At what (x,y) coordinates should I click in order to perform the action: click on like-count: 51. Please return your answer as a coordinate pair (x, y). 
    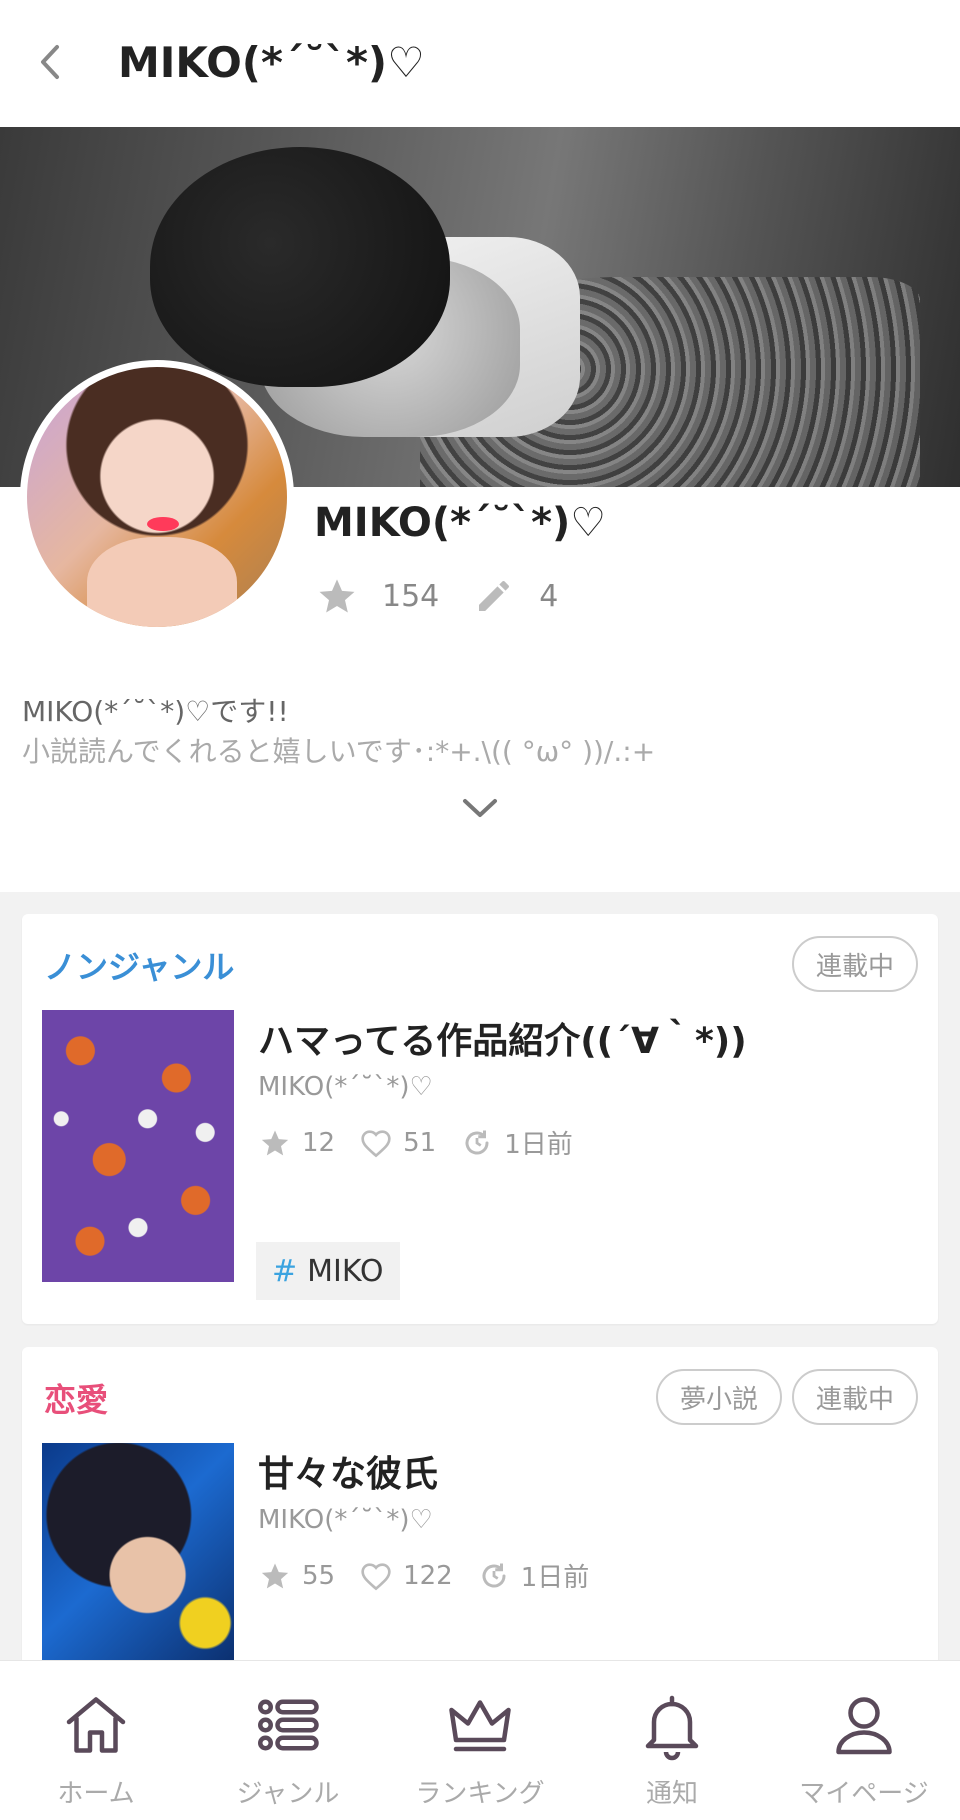
    Looking at the image, I should click on (420, 1142).